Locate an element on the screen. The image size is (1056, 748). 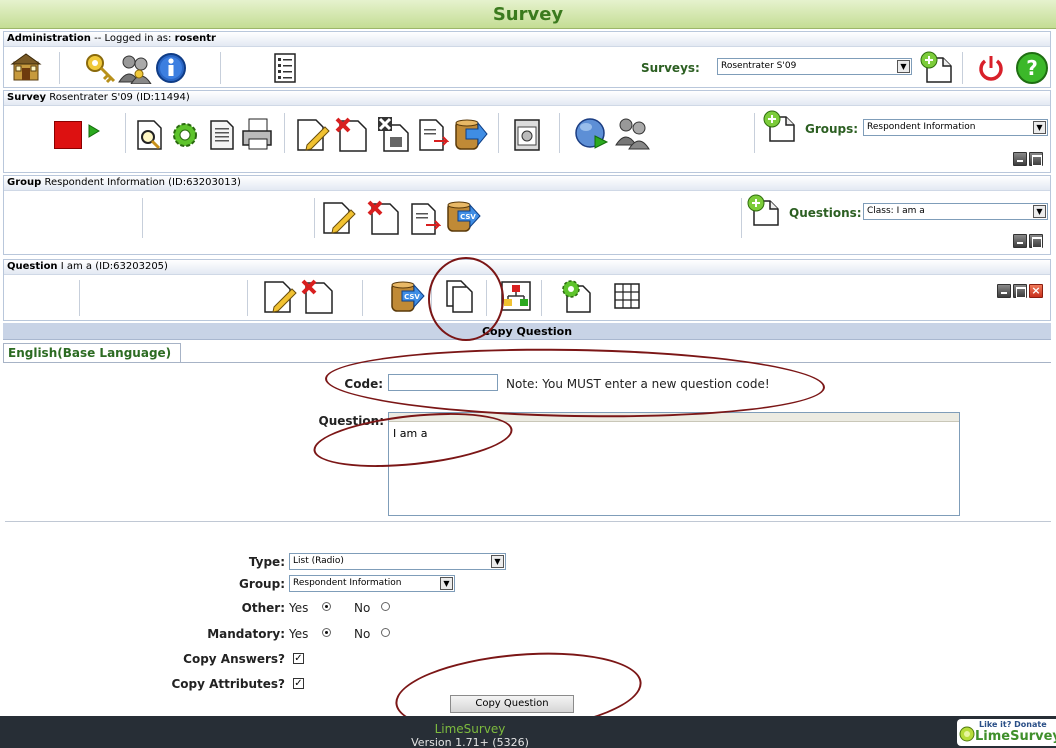
edit-survey-icon is located at coordinates (313, 135).